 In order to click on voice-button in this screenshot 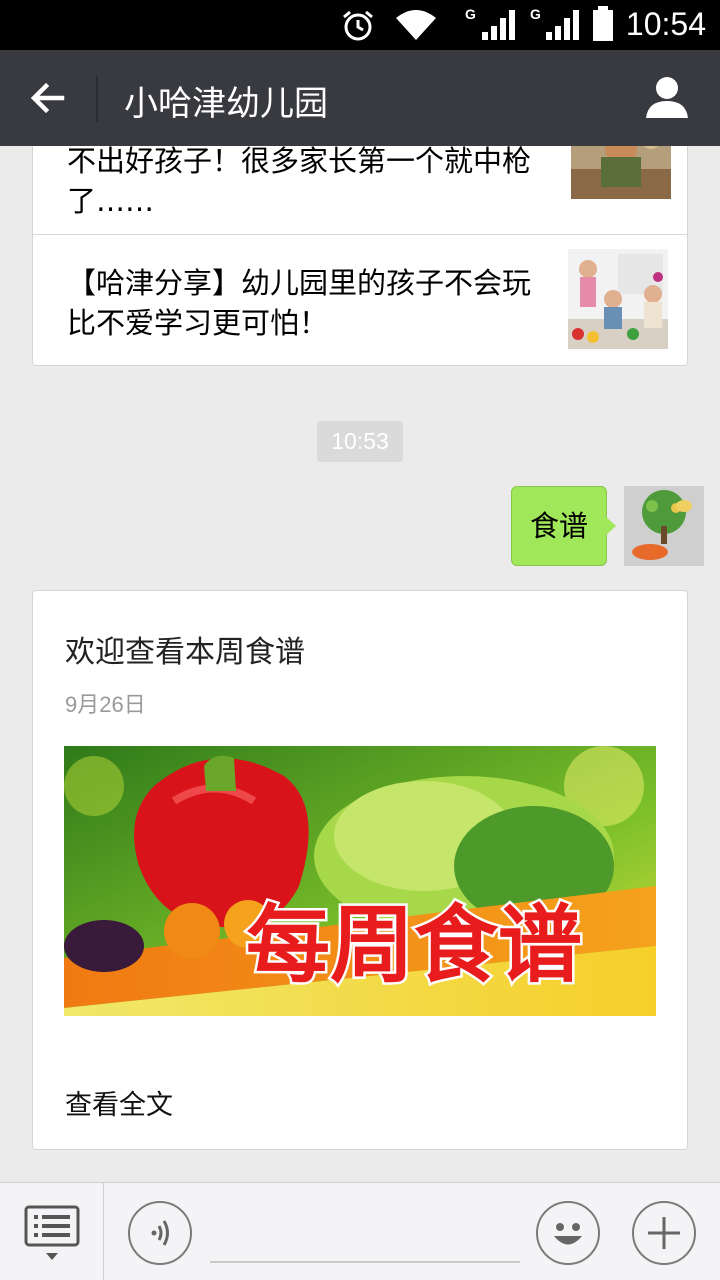, I will do `click(160, 1233)`.